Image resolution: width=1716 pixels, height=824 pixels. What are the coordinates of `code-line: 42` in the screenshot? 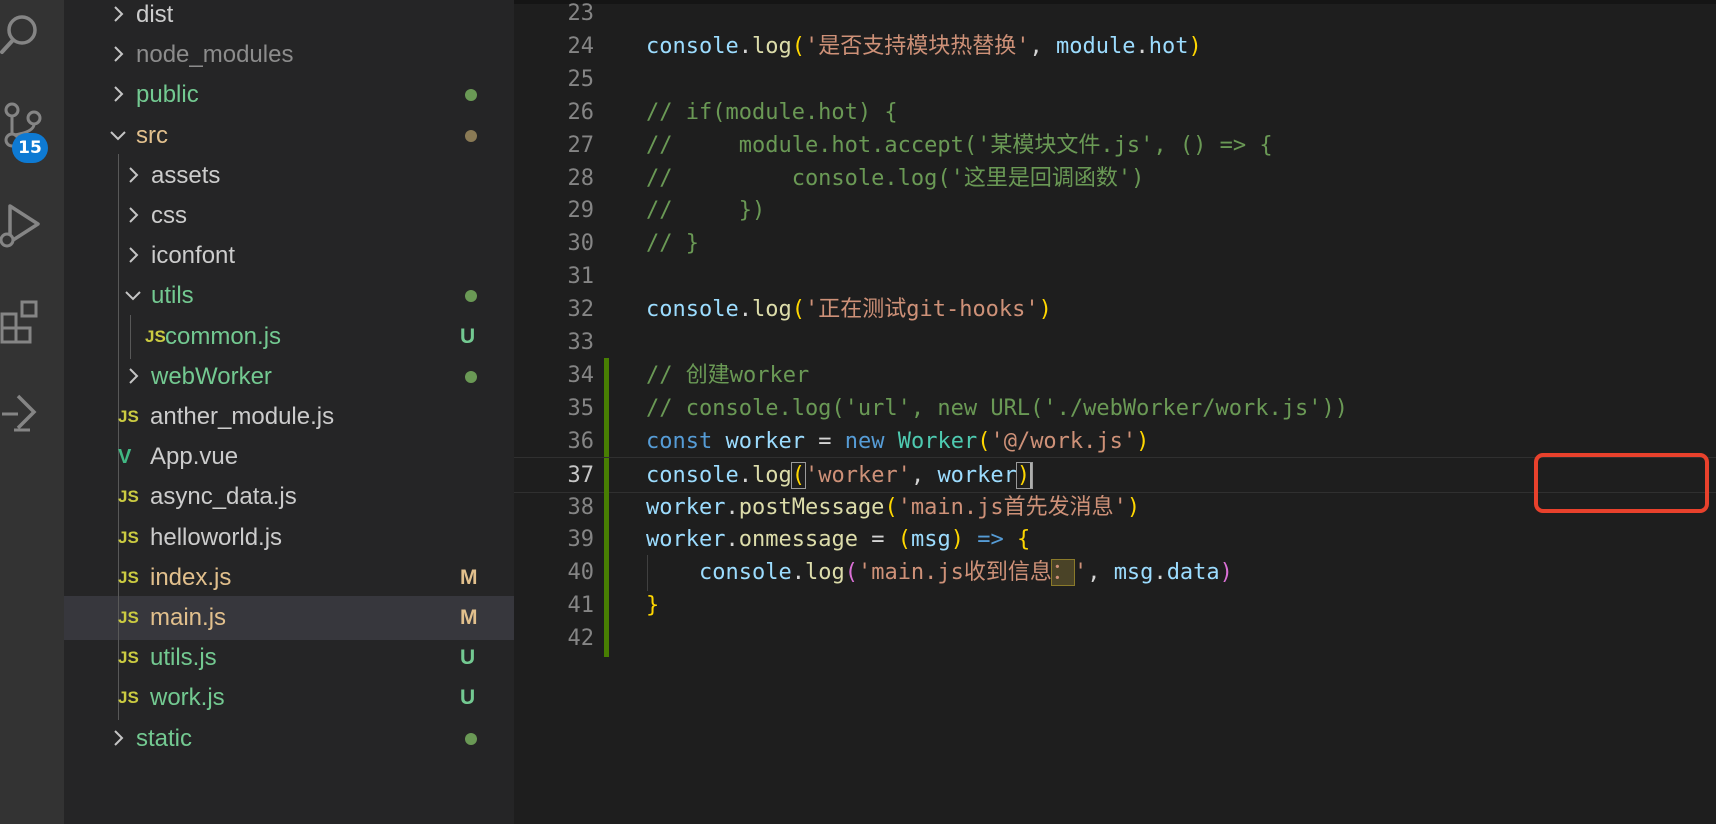 It's located at (1115, 639).